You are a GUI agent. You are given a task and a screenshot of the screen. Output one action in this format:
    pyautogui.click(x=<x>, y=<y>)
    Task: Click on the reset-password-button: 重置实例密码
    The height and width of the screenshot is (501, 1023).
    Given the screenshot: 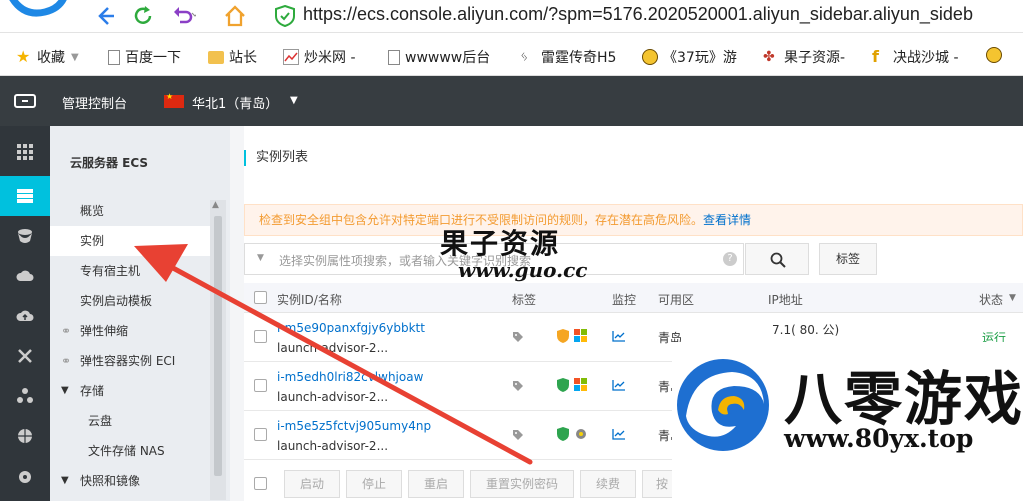 What is the action you would take?
    pyautogui.click(x=522, y=484)
    